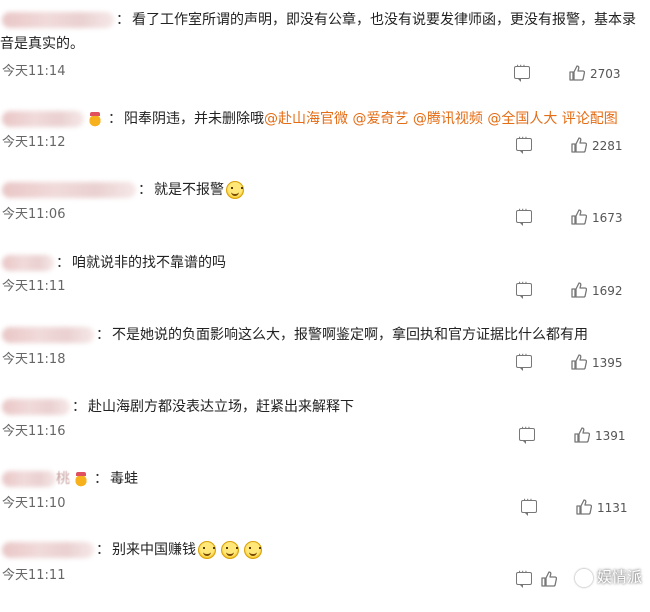 The height and width of the screenshot is (612, 650). Describe the element at coordinates (619, 577) in the screenshot. I see `watermark-text: 娱情派` at that location.